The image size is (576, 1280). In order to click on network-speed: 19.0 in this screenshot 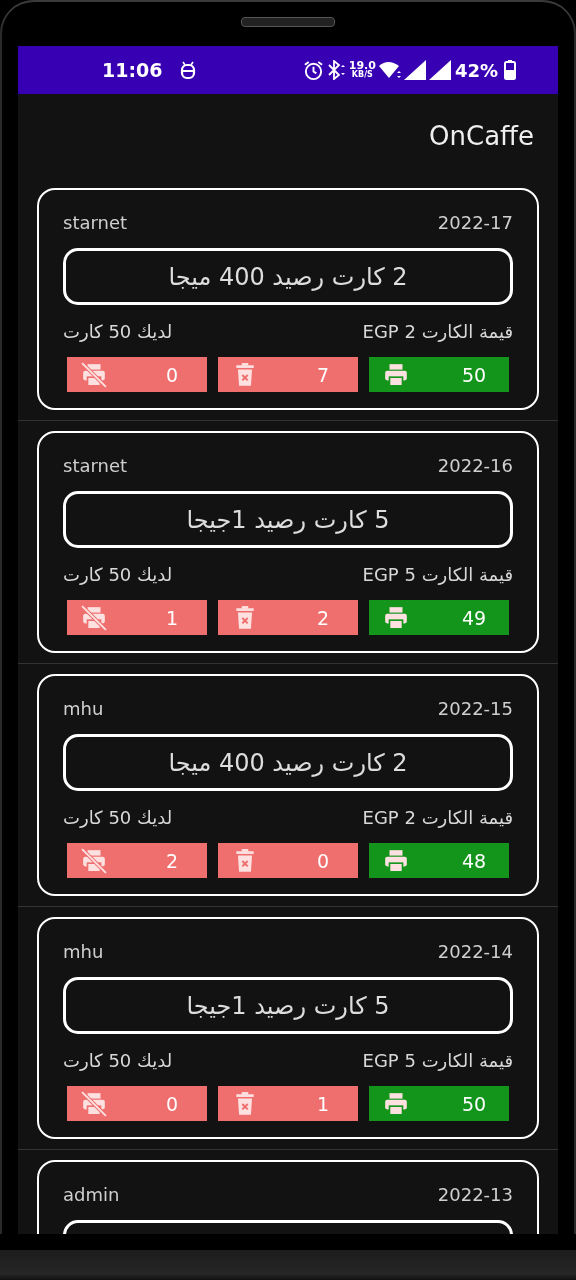, I will do `click(362, 65)`.